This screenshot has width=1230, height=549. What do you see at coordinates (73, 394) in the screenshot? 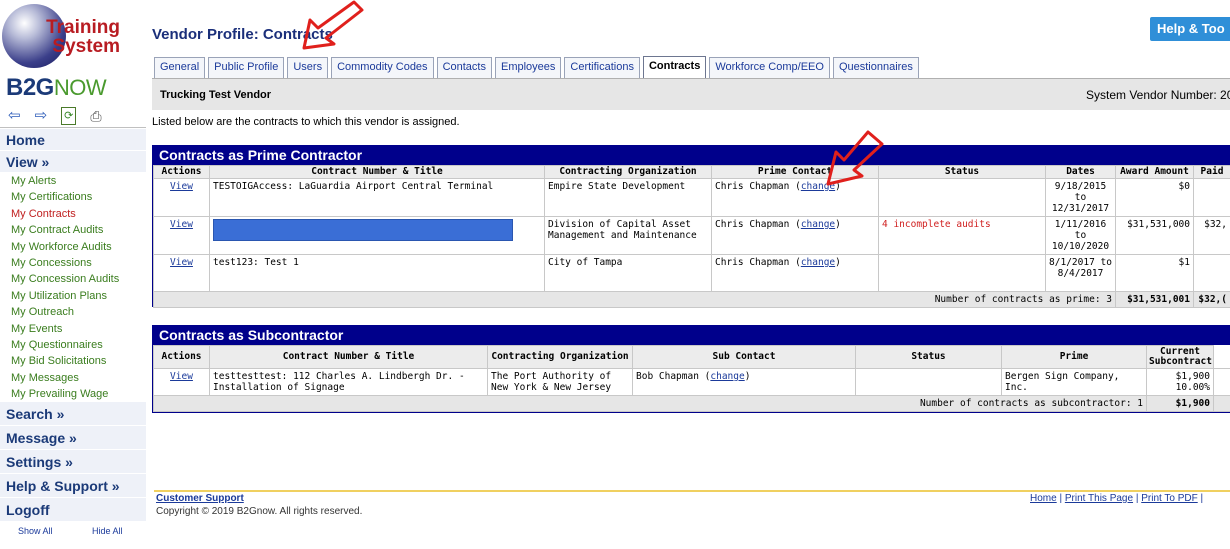
I see `sidebar-item-my-prevailing-wage: My Prevailing Wage` at bounding box center [73, 394].